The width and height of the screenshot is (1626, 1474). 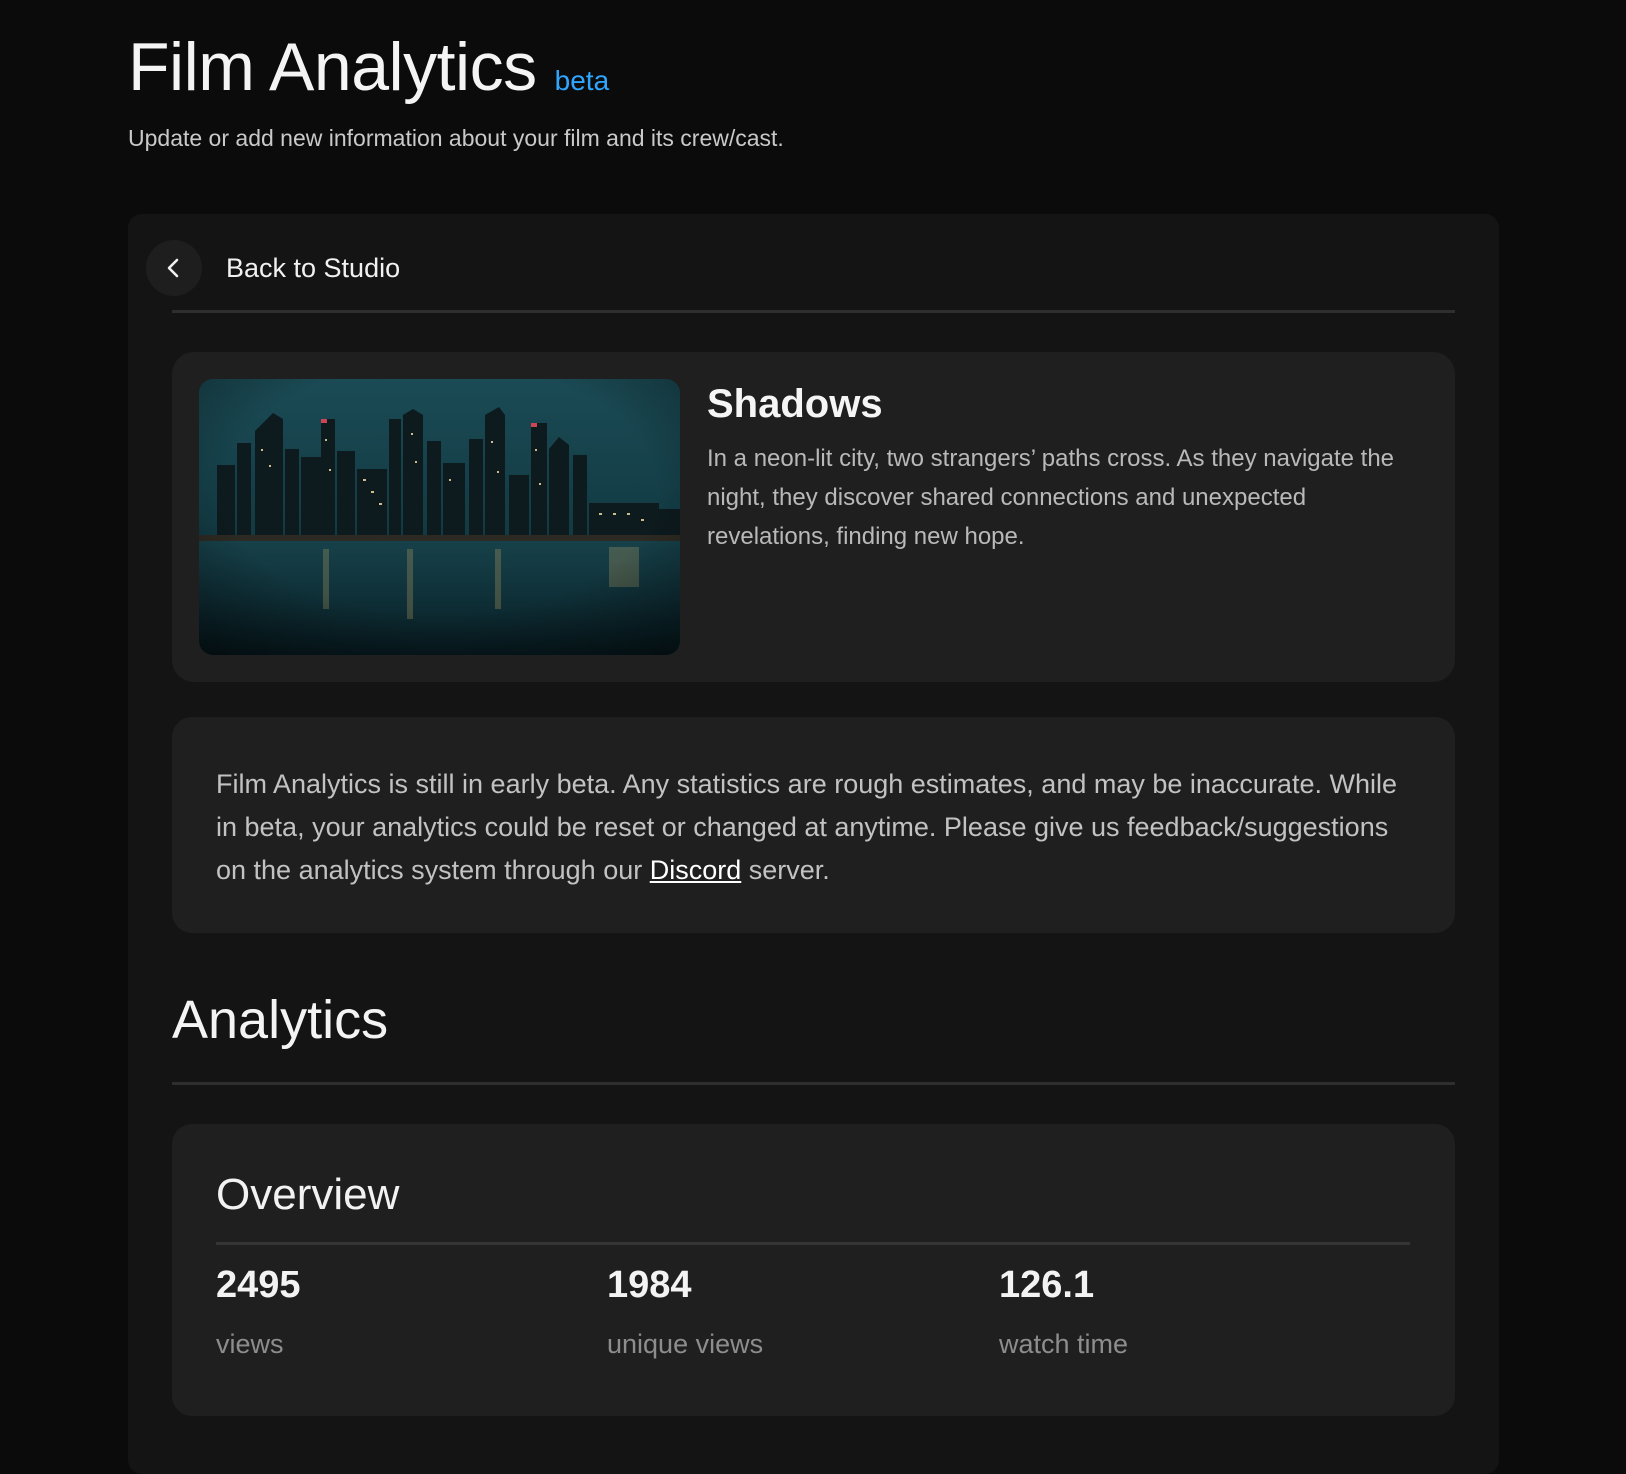 What do you see at coordinates (685, 1344) in the screenshot?
I see `stat-label: unique views` at bounding box center [685, 1344].